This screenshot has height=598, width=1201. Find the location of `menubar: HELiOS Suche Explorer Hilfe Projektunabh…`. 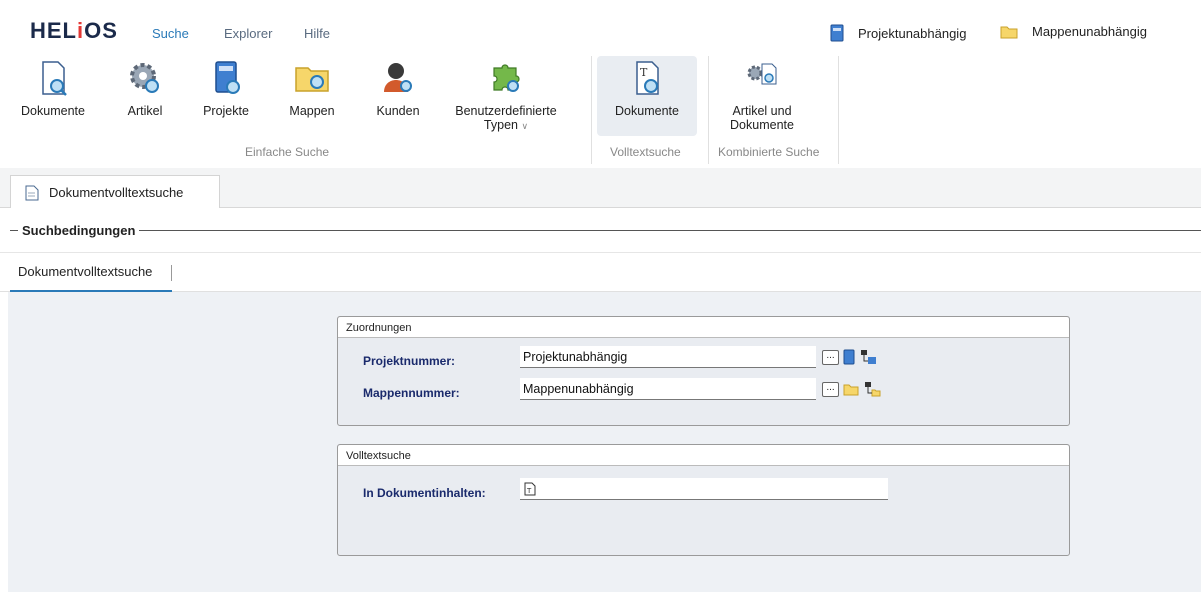

menubar: HELiOS Suche Explorer Hilfe Projektunabh… is located at coordinates (604, 29).